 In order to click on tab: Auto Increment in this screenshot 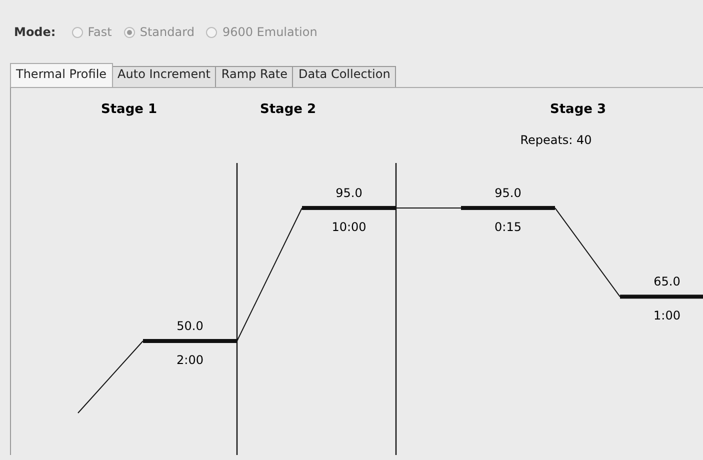, I will do `click(164, 76)`.